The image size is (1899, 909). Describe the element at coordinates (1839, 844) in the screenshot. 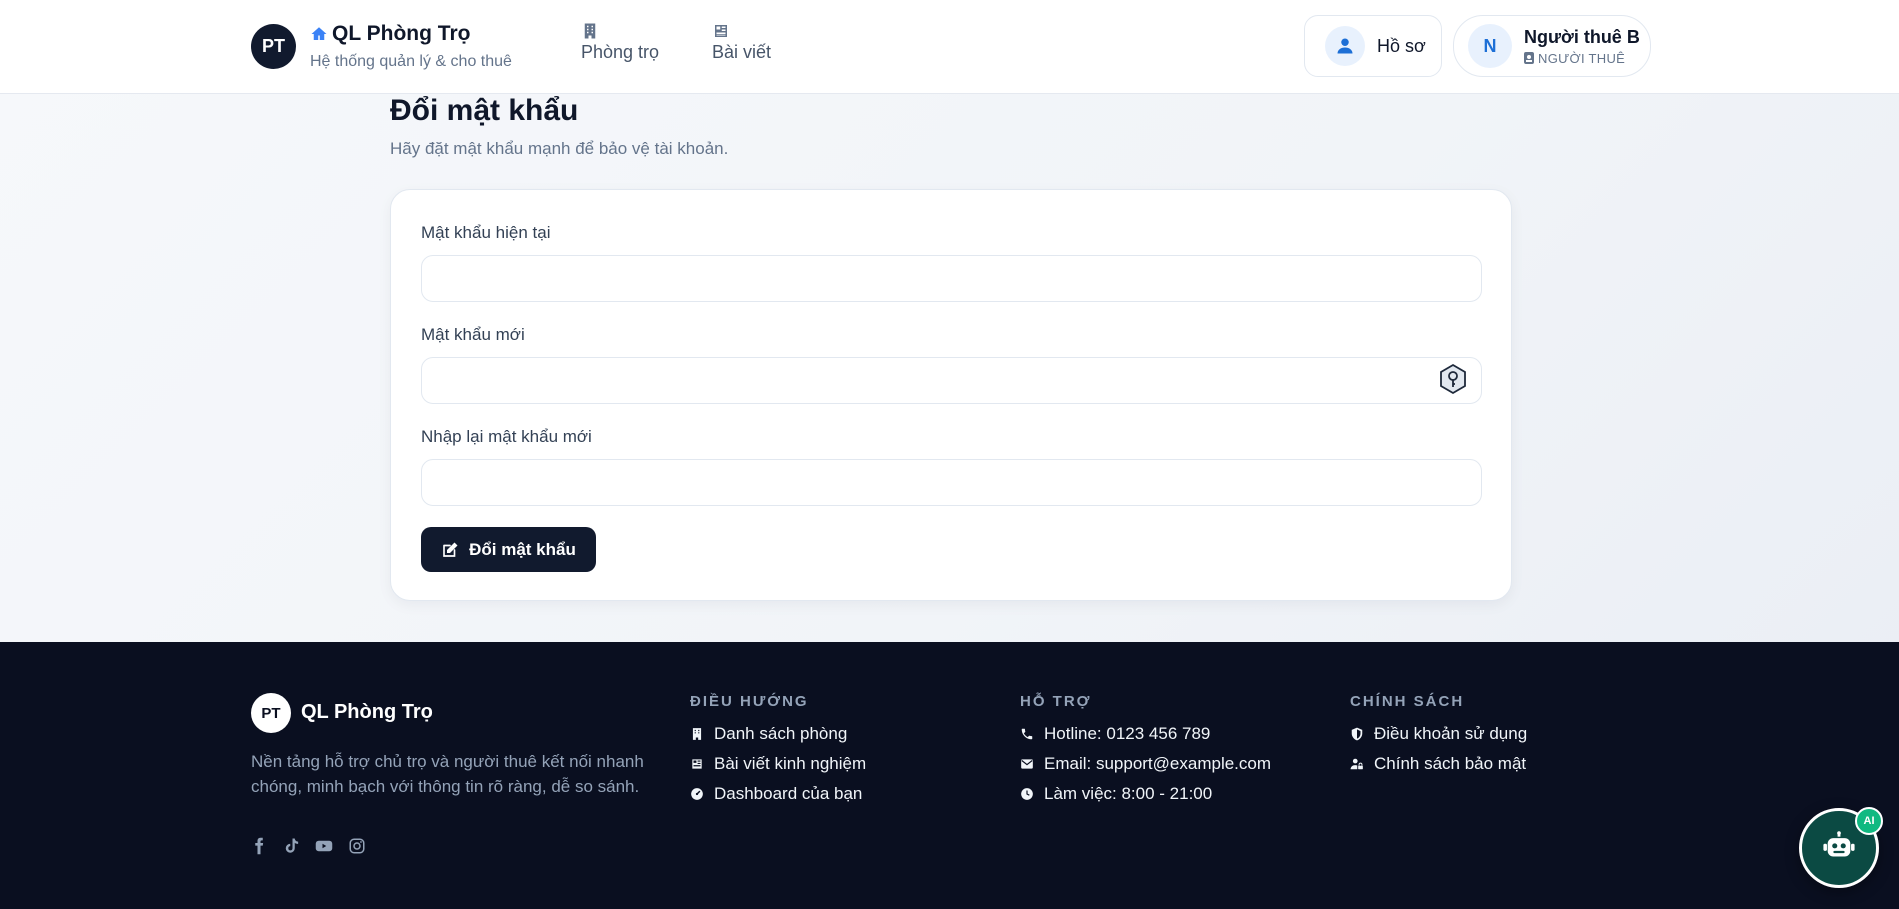

I see `robot-icon` at that location.